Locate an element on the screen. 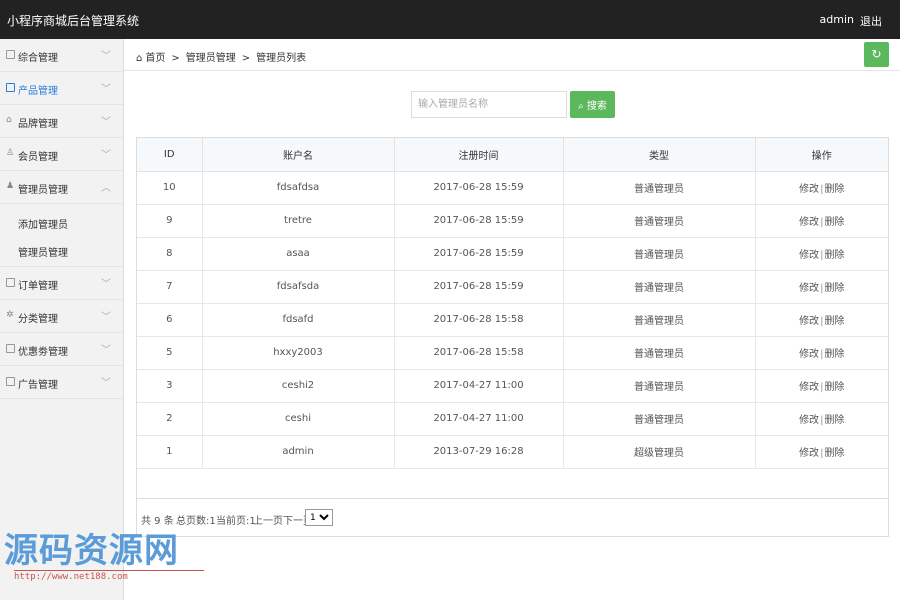 The image size is (900, 600). sidebar-item-categories: ✲ 分类管理 ﹀ is located at coordinates (61, 316).